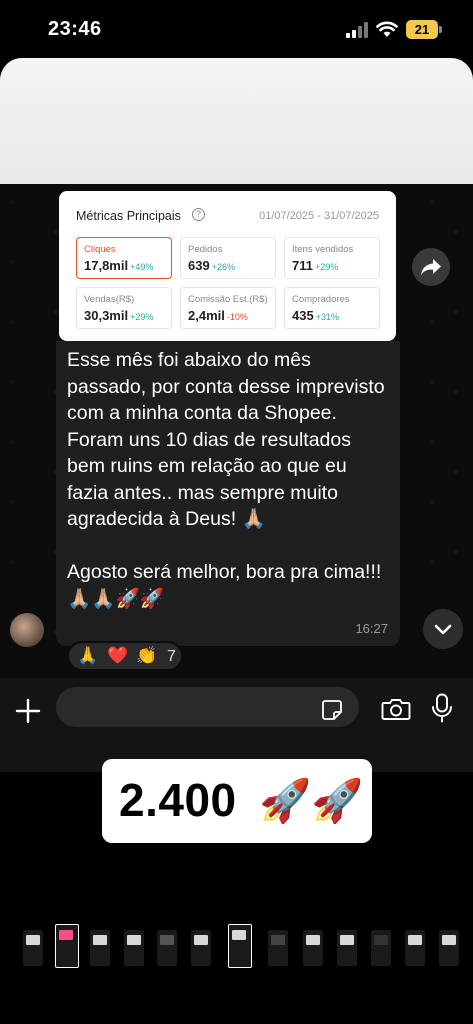 The width and height of the screenshot is (473, 1024). What do you see at coordinates (27, 630) in the screenshot?
I see `avatar` at bounding box center [27, 630].